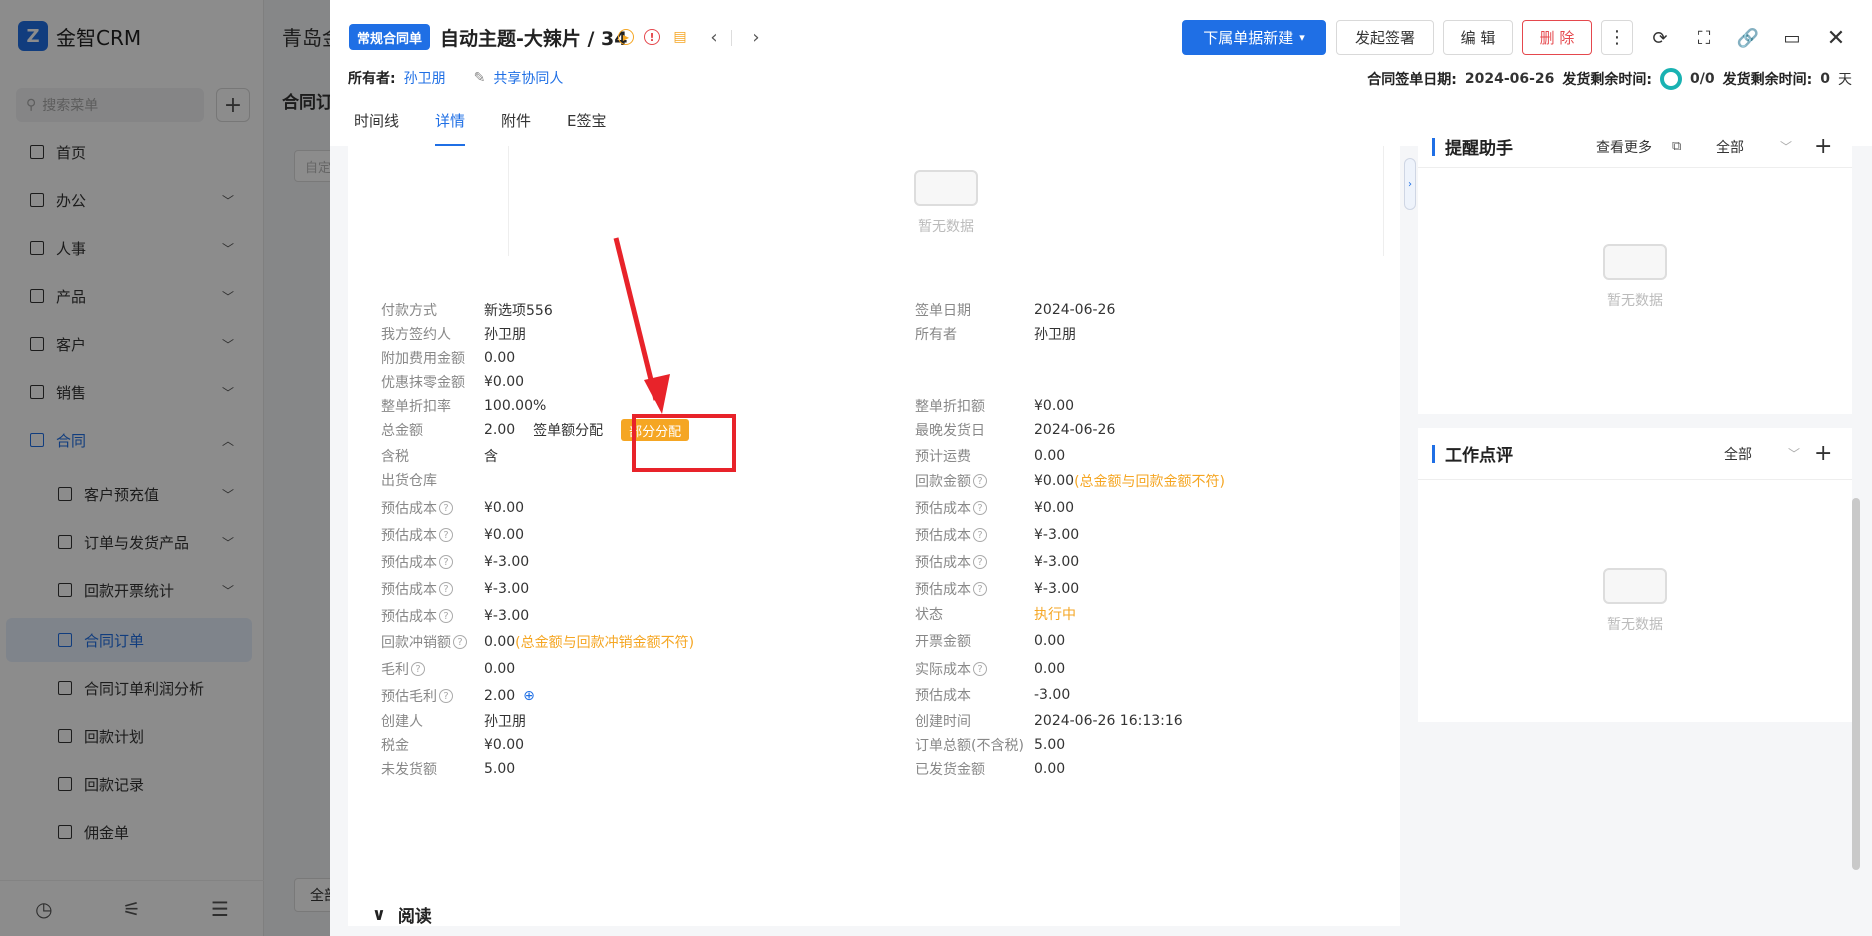  Describe the element at coordinates (652, 37) in the screenshot. I see `alert-icon: !` at that location.